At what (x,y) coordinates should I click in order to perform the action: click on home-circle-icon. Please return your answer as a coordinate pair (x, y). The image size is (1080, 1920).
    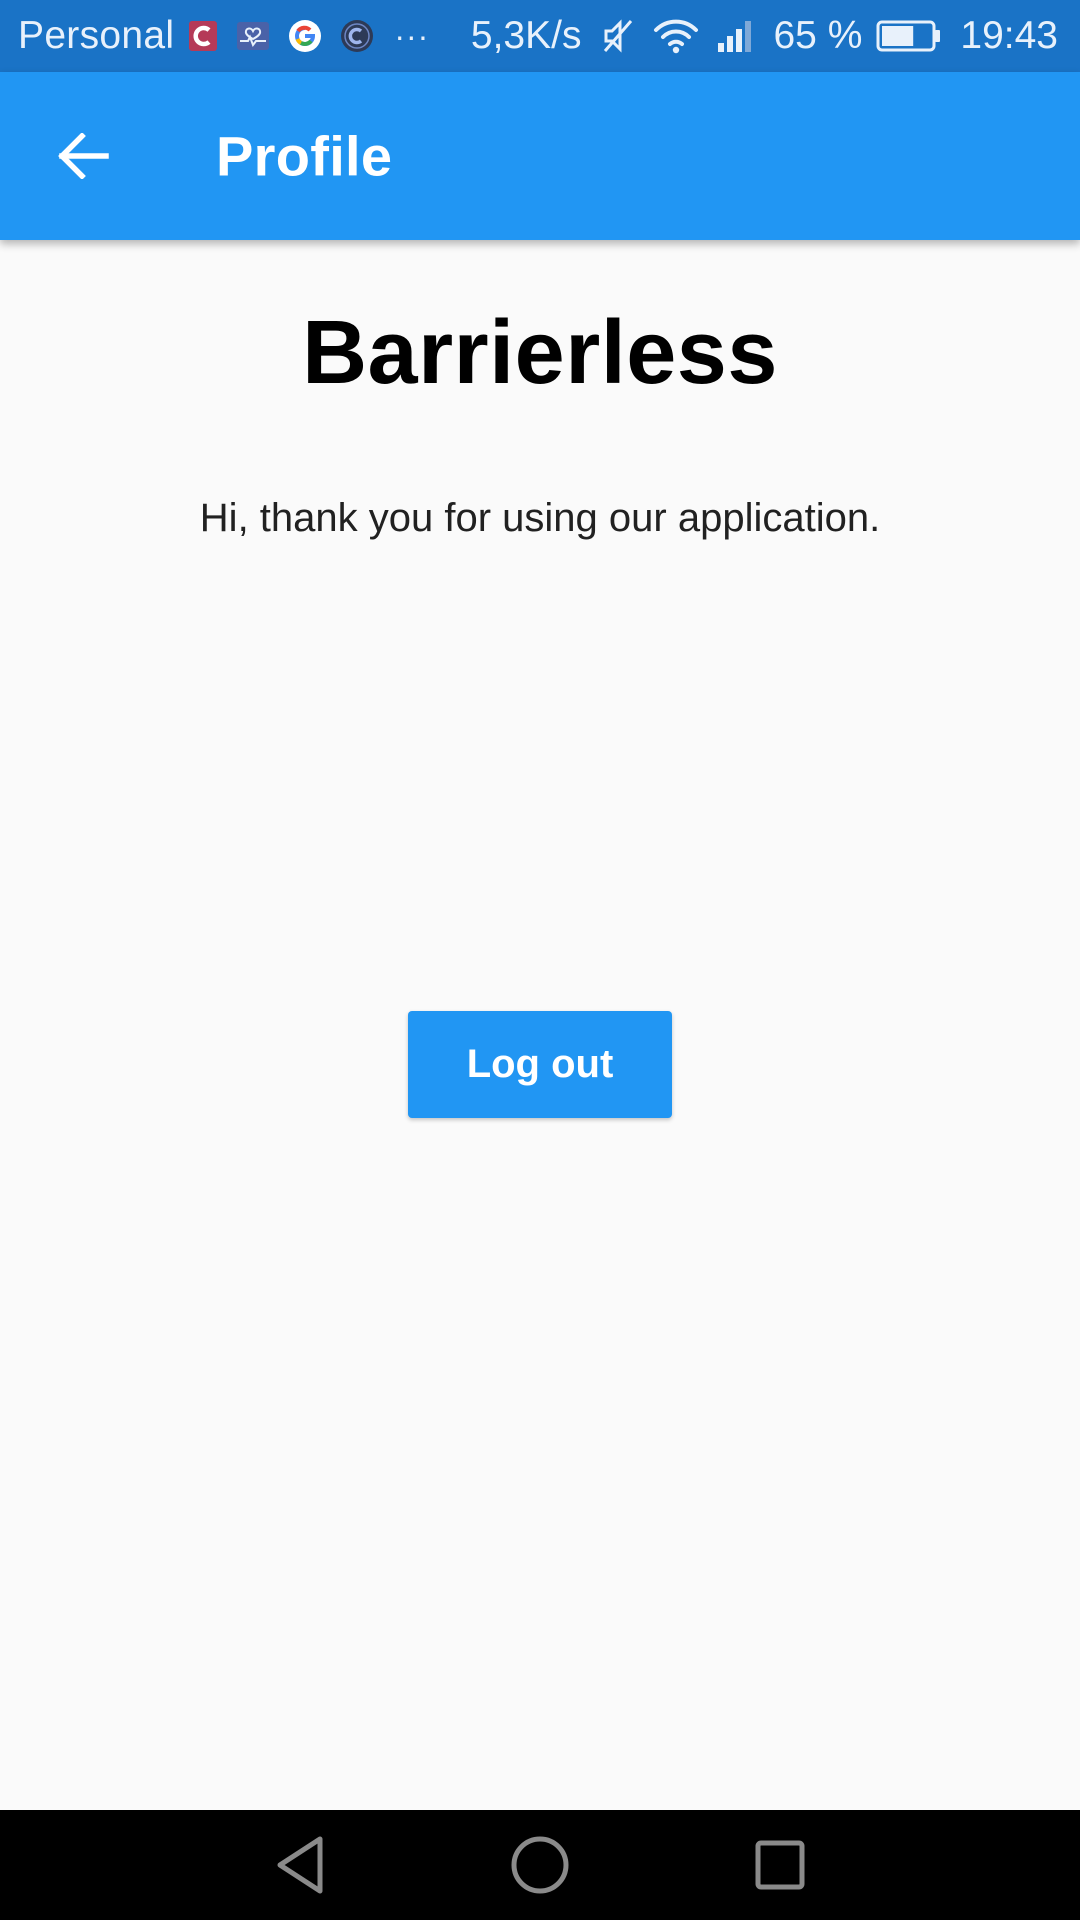
    Looking at the image, I should click on (540, 1865).